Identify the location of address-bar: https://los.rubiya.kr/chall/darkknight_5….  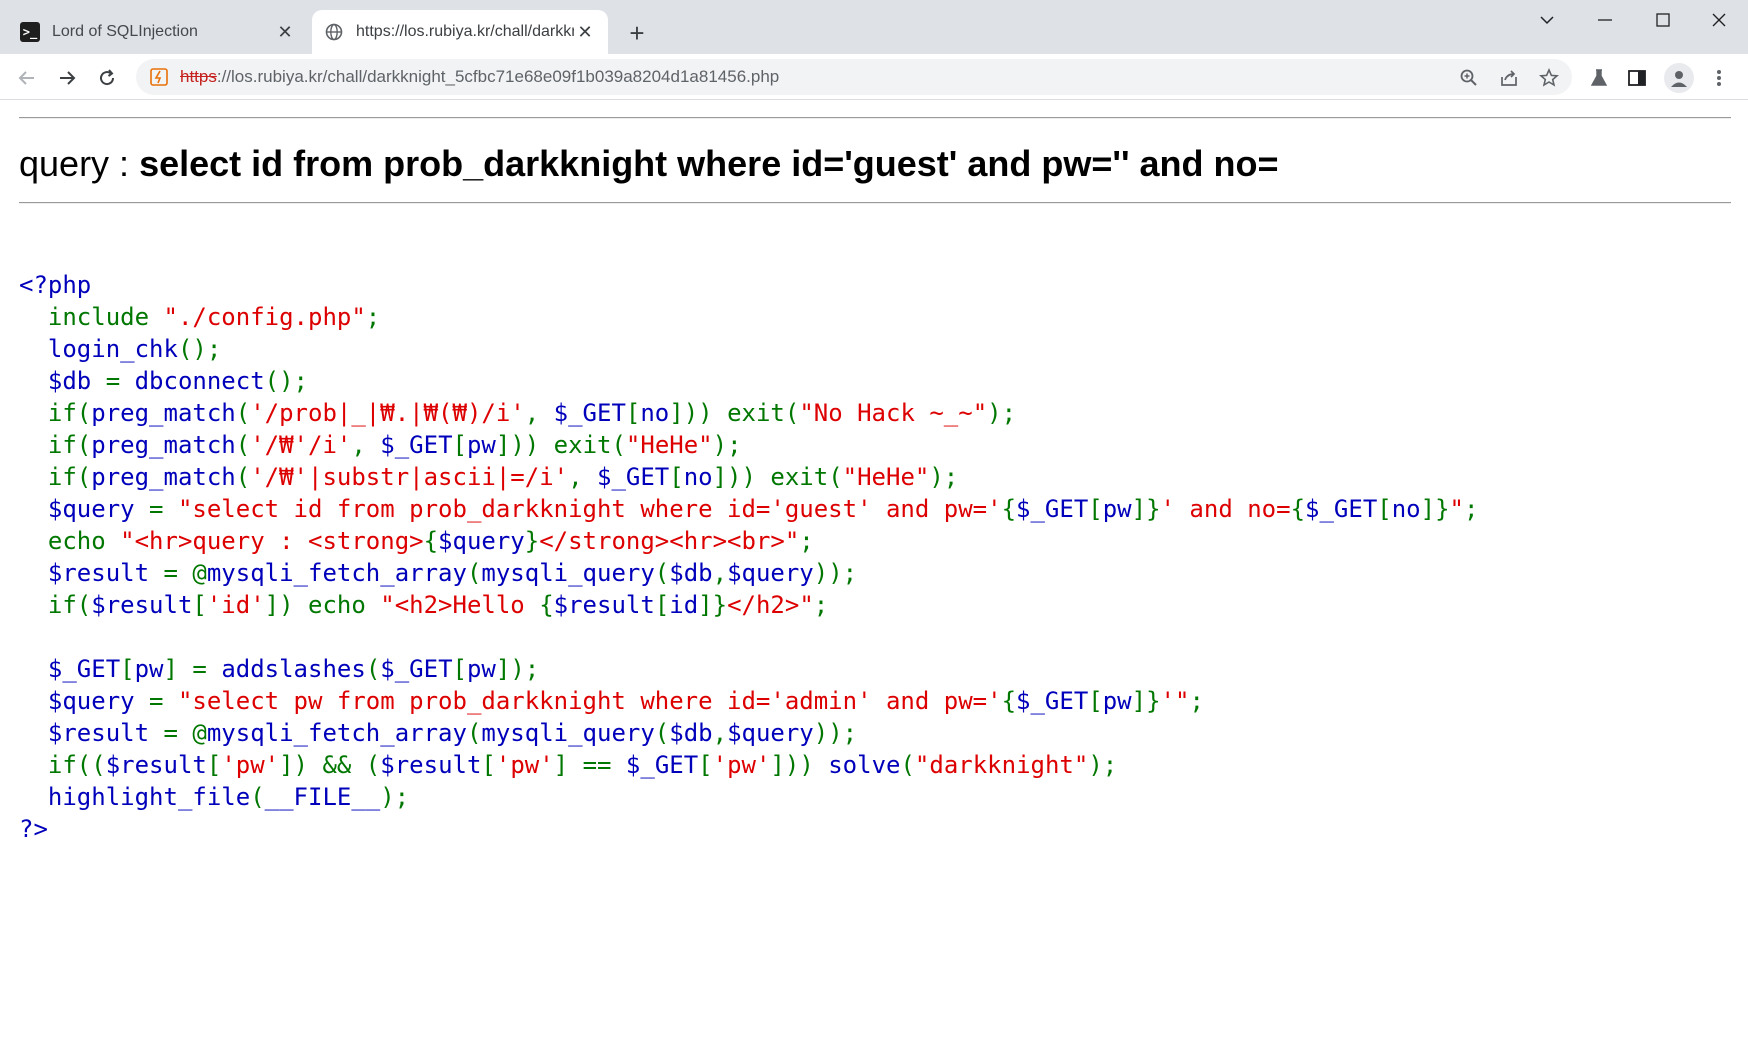
(854, 77).